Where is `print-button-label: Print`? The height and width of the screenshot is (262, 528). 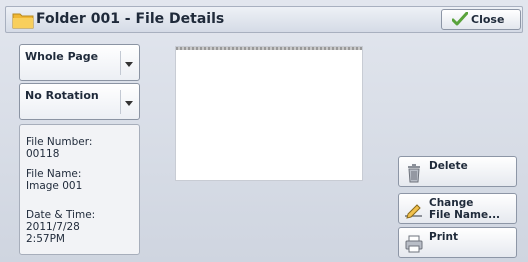 print-button-label: Print is located at coordinates (443, 237).